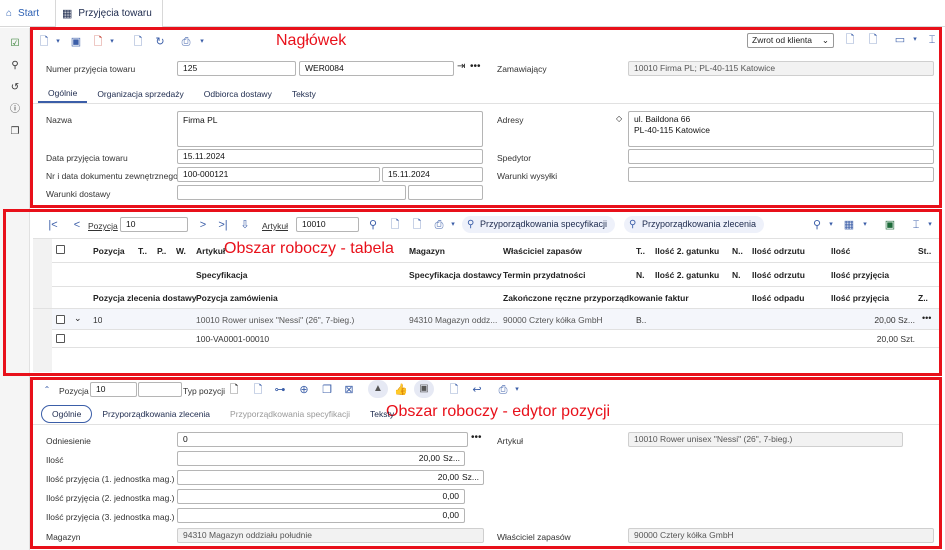 The image size is (945, 550). I want to click on editor-subposition-field, so click(160, 389).